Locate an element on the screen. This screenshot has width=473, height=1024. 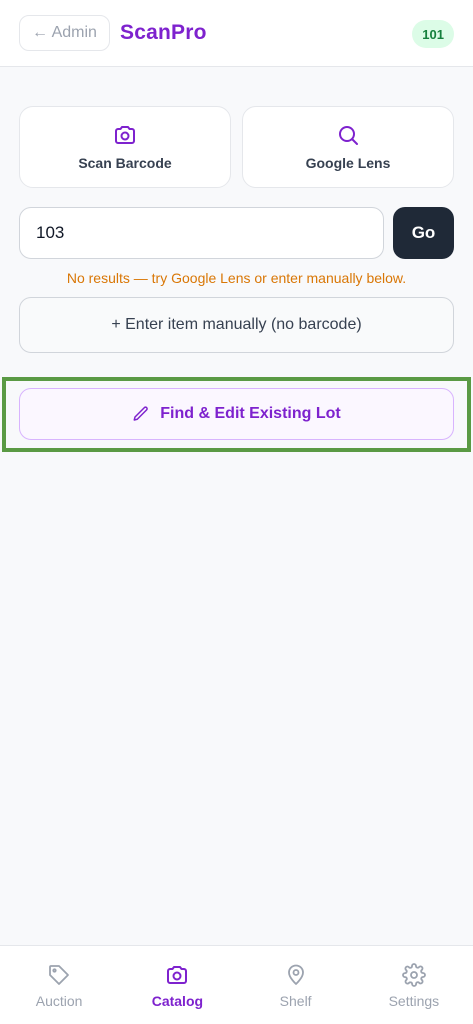
pencil-icon is located at coordinates (141, 413).